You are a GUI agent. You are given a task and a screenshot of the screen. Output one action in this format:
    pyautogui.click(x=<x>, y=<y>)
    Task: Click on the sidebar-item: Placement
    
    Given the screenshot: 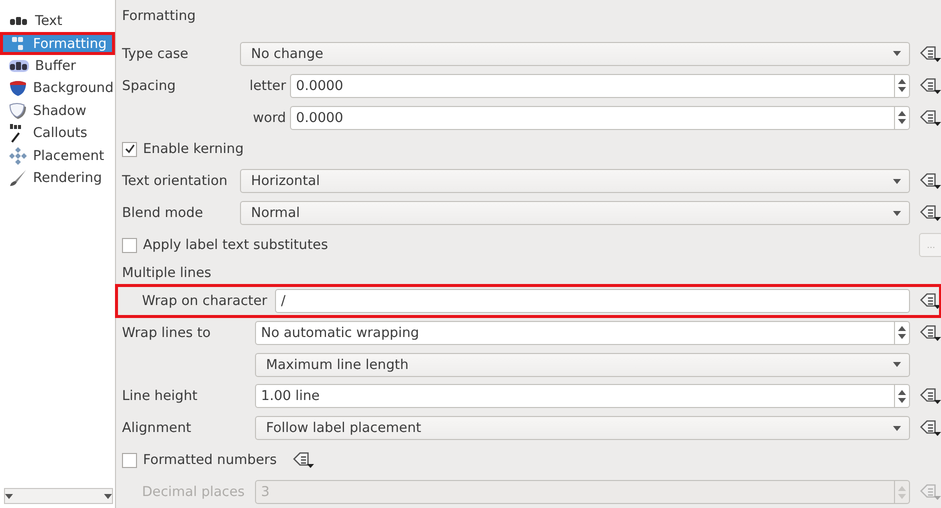 What is the action you would take?
    pyautogui.click(x=57, y=155)
    